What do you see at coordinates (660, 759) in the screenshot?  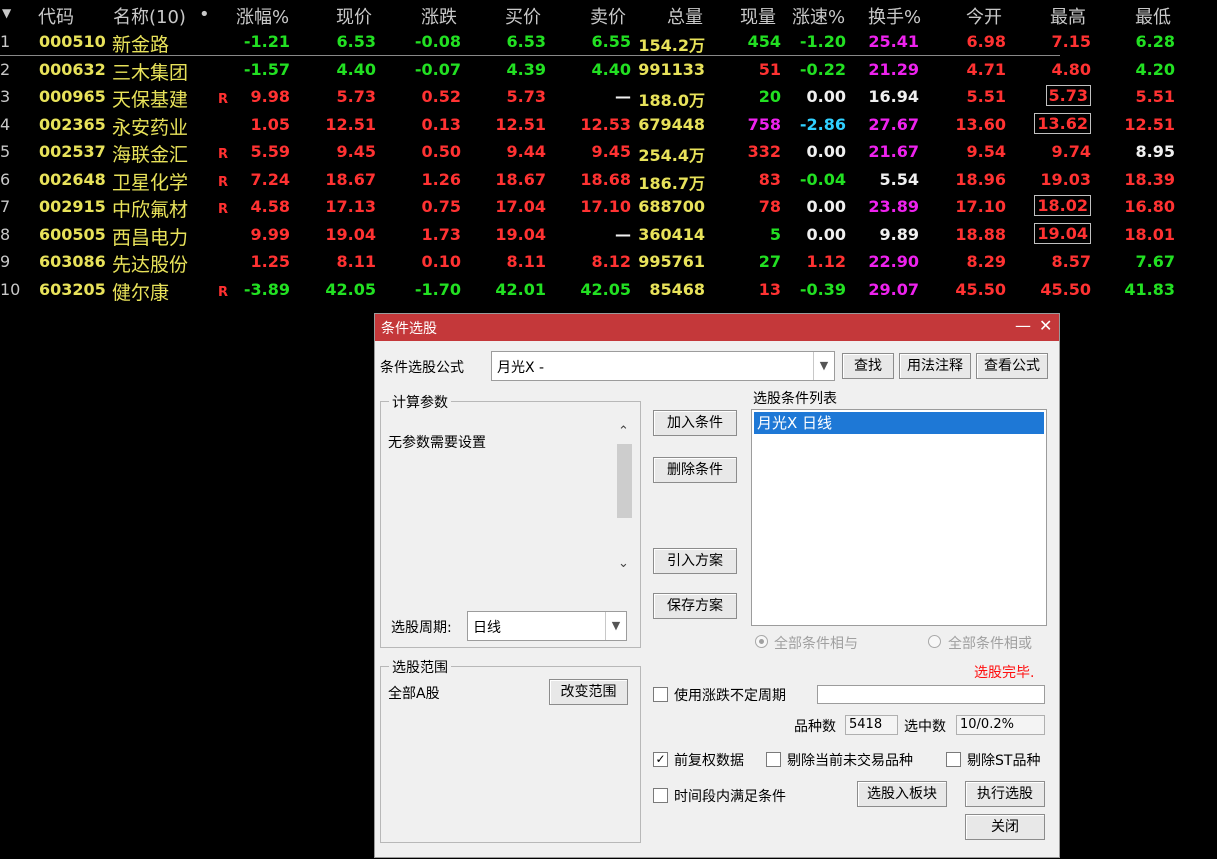 I see `fq-checkbox: ✓` at bounding box center [660, 759].